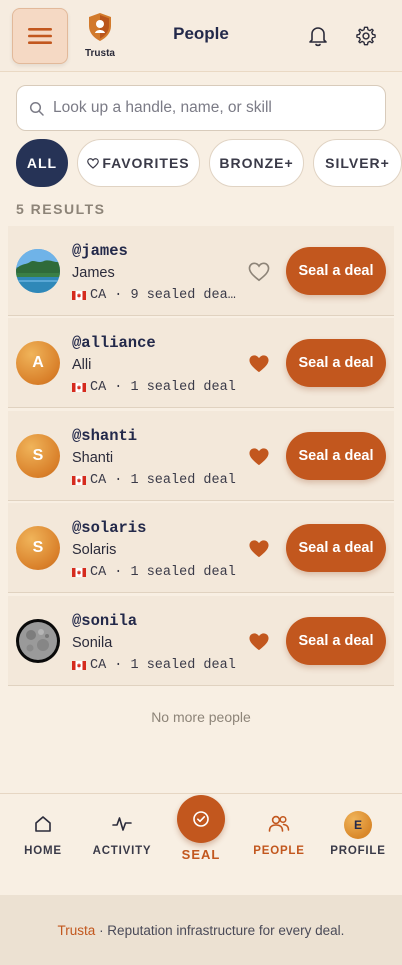  What do you see at coordinates (279, 851) in the screenshot?
I see `nav-people-label: PEOPLE` at bounding box center [279, 851].